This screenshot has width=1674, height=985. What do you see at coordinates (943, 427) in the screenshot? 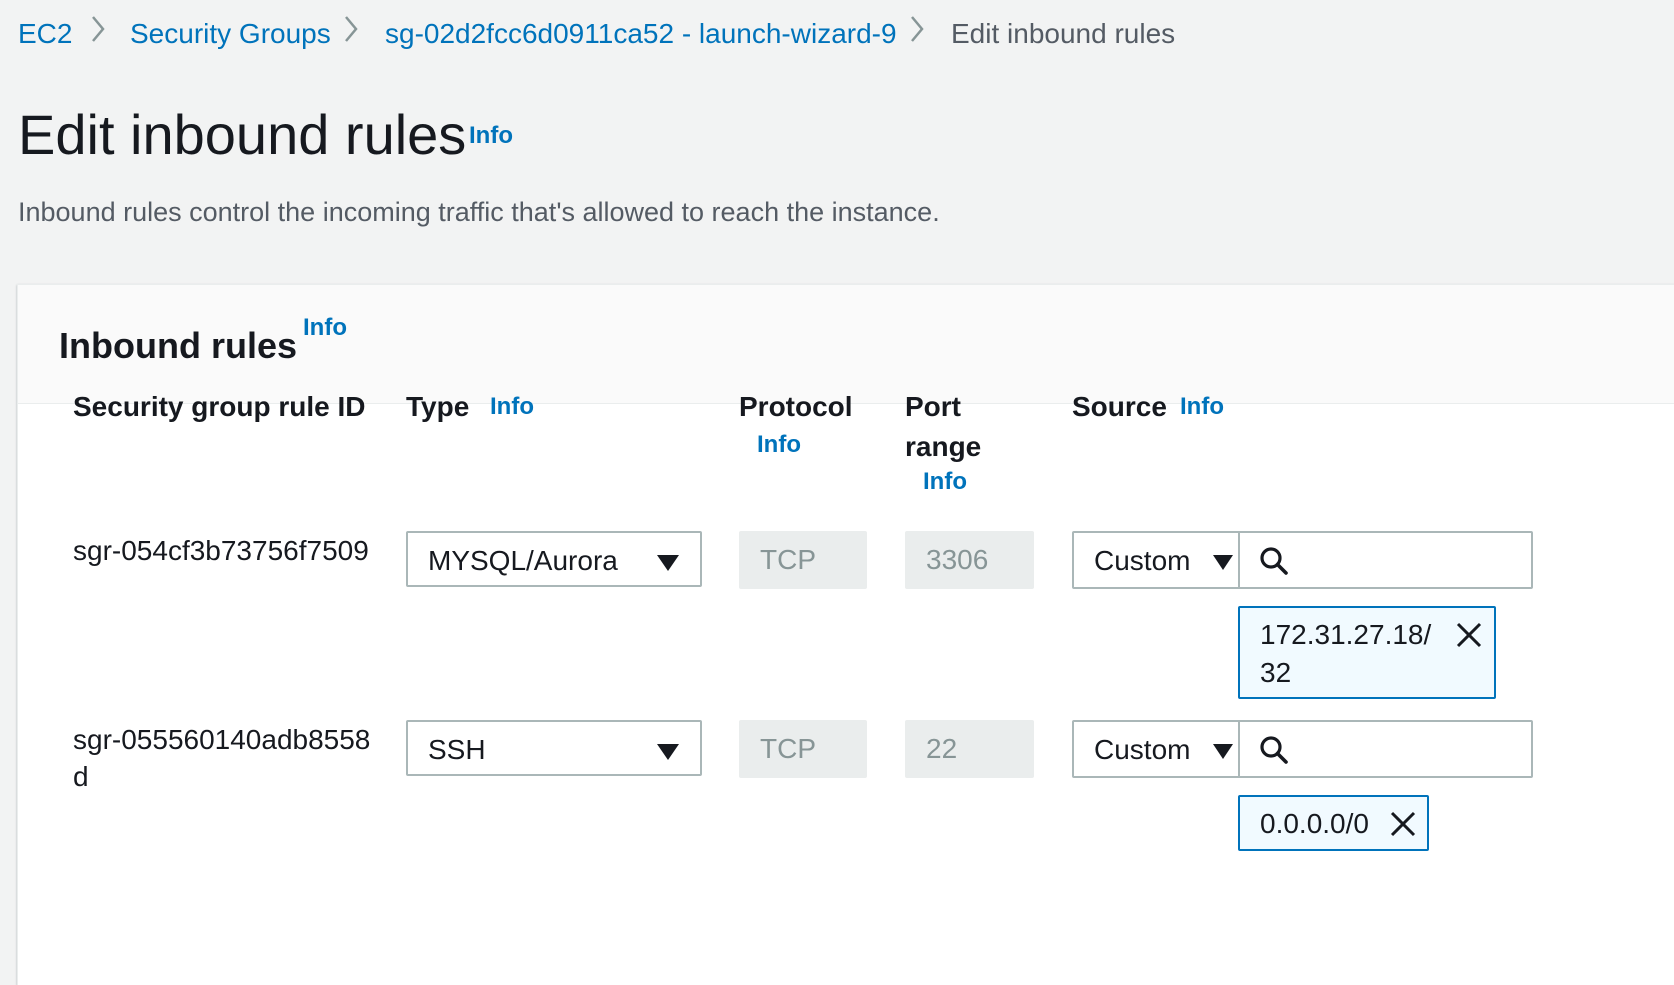
I see `column-header-port-range: Port range` at bounding box center [943, 427].